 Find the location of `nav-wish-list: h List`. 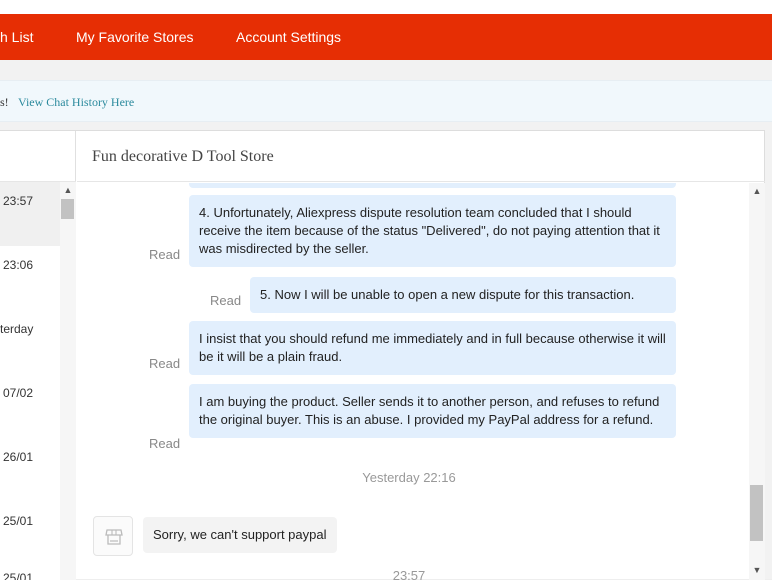

nav-wish-list: h List is located at coordinates (16, 37).